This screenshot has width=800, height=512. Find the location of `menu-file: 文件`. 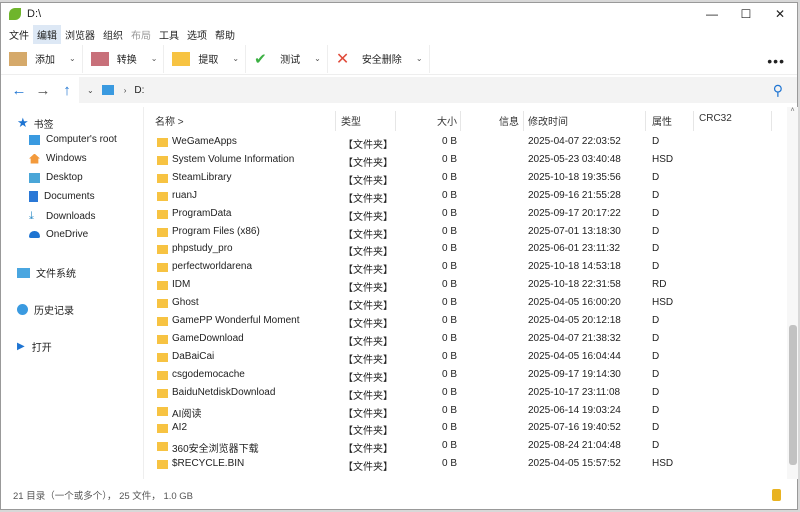

menu-file: 文件 is located at coordinates (19, 34).